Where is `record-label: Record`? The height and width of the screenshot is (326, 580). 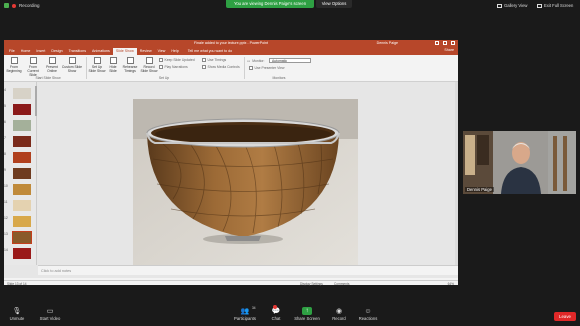 record-label: Record is located at coordinates (339, 318).